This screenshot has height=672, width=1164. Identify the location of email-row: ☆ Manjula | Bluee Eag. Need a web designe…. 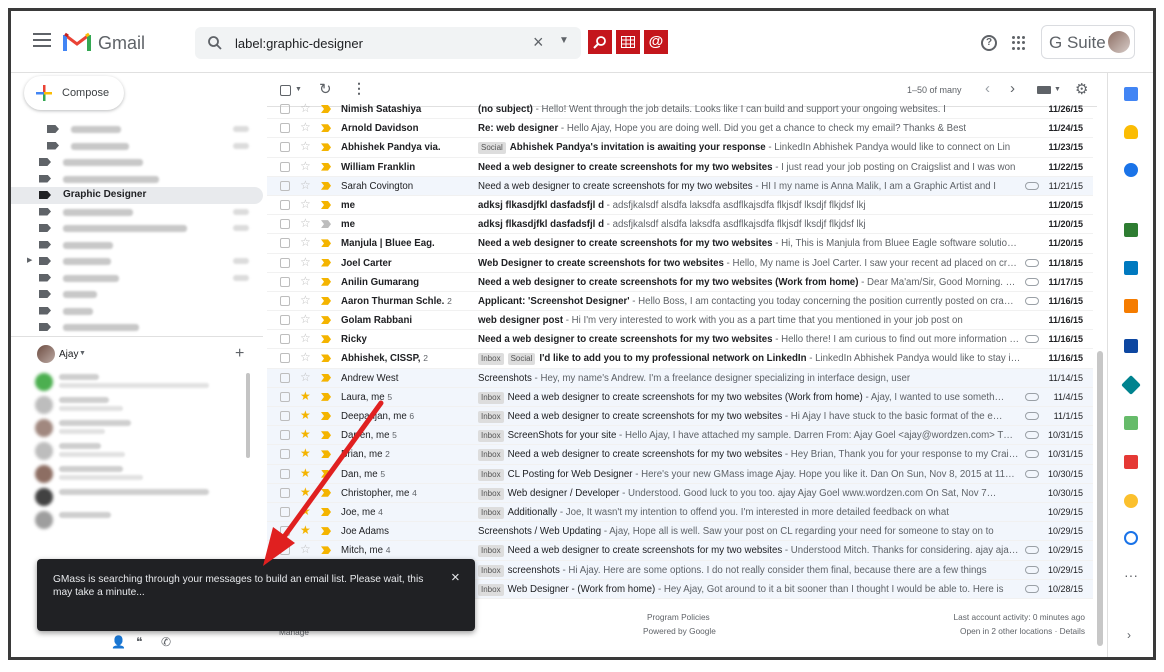
(680, 244).